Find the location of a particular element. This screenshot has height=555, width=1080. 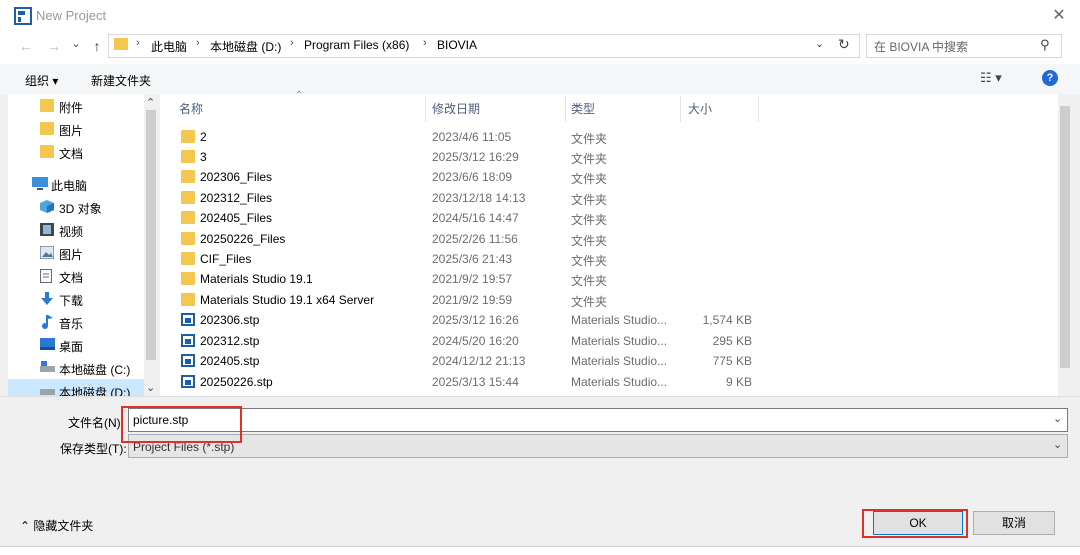

breadcrumb-this-pc: 此电脑 is located at coordinates (169, 46).